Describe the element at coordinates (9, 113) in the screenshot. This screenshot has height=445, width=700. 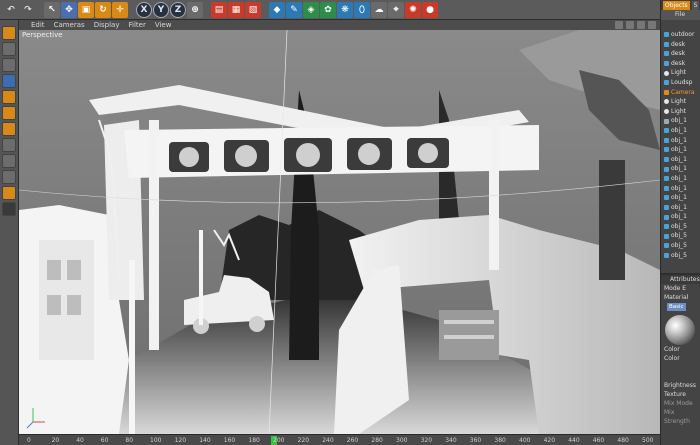
I see `edges-mode-icon` at that location.